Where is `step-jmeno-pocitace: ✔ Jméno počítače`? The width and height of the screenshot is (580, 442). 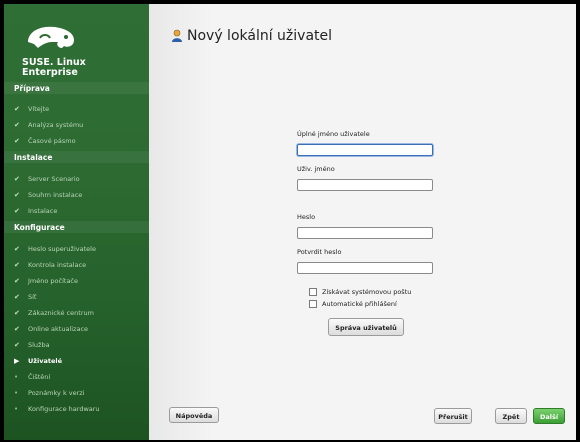 step-jmeno-pocitace: ✔ Jméno počítače is located at coordinates (46, 281).